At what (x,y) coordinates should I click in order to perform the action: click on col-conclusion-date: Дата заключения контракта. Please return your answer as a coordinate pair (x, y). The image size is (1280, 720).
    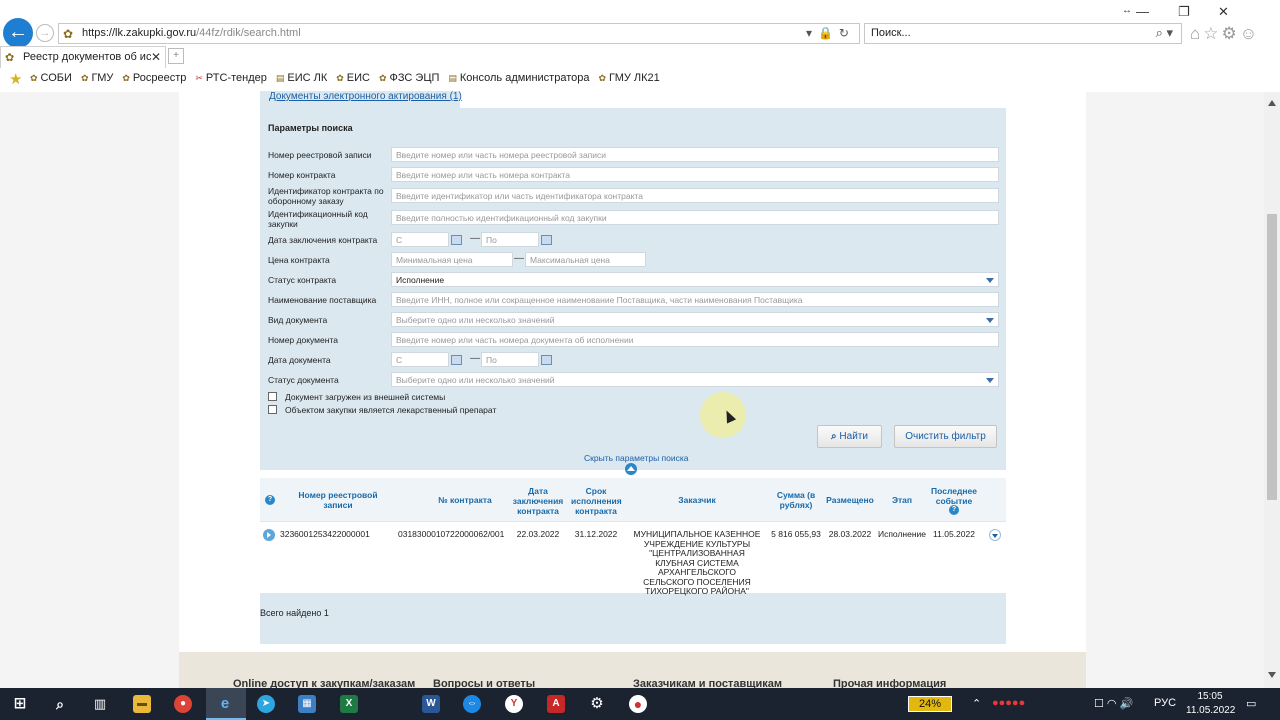
    Looking at the image, I should click on (538, 501).